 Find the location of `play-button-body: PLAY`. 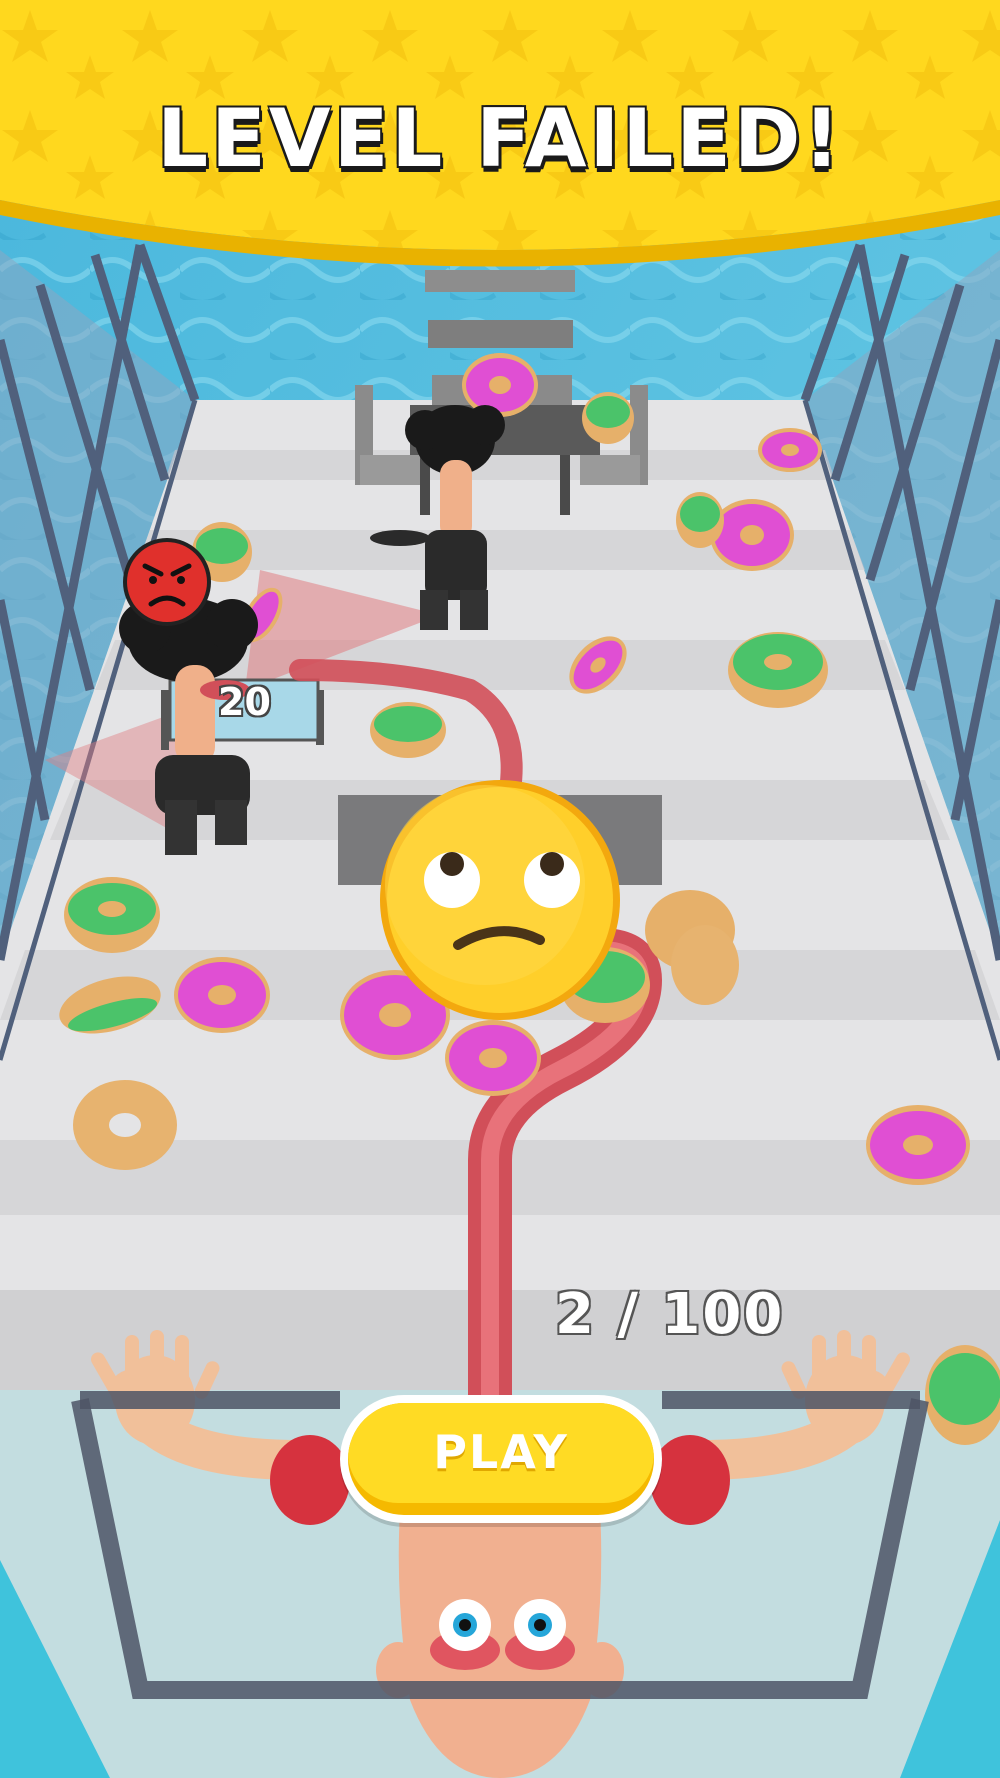

play-button-body: PLAY is located at coordinates (501, 1459).